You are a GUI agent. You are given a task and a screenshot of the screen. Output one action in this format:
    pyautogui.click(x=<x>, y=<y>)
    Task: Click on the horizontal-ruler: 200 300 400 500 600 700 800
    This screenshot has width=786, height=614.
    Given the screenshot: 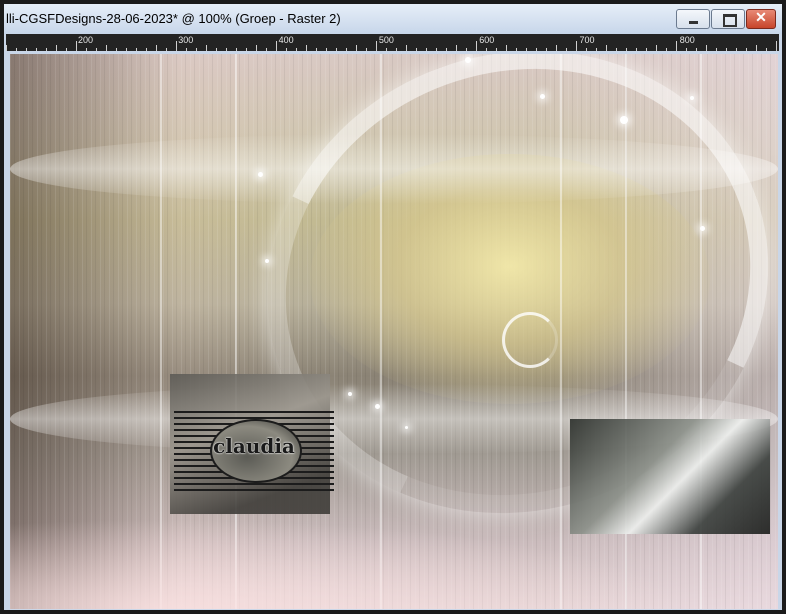 What is the action you would take?
    pyautogui.click(x=392, y=42)
    